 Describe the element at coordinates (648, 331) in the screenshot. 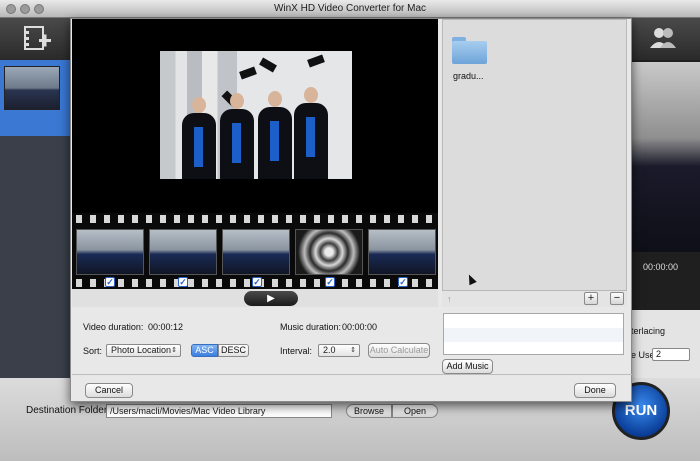

I see `interlacing-label: terlacing` at that location.